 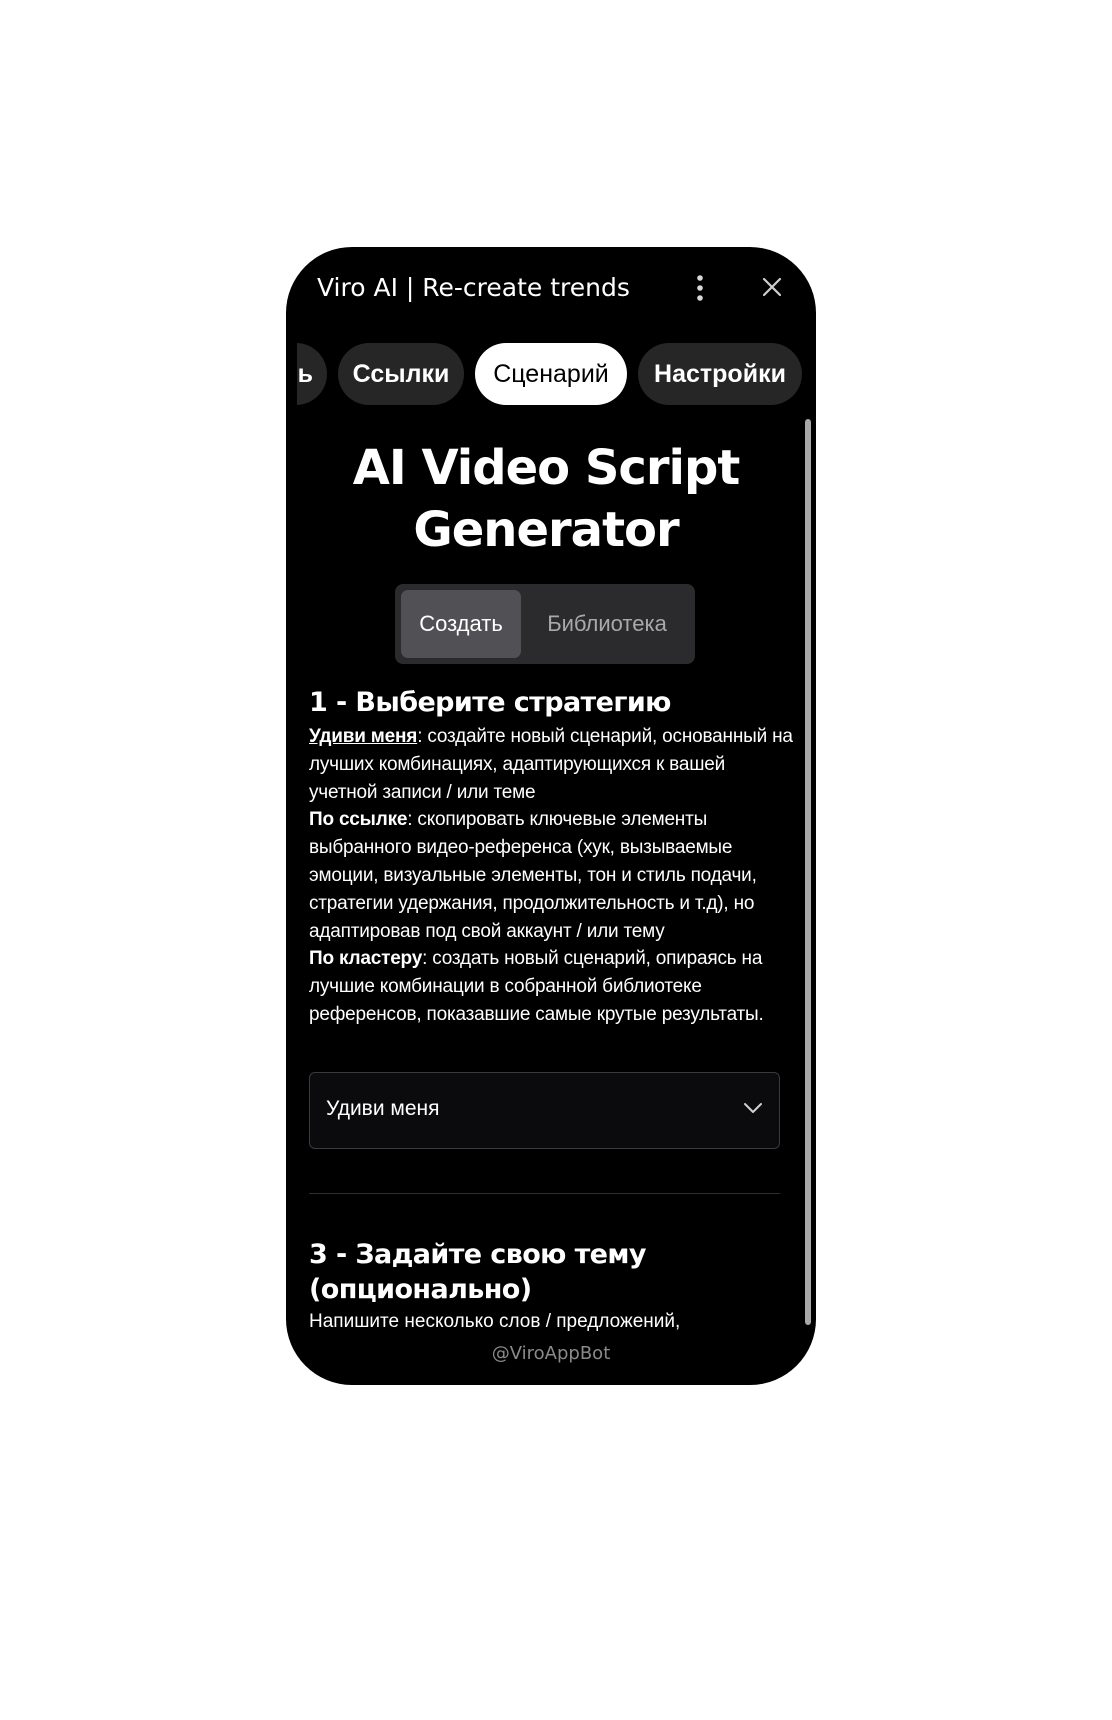 What do you see at coordinates (772, 287) in the screenshot?
I see `close-icon` at bounding box center [772, 287].